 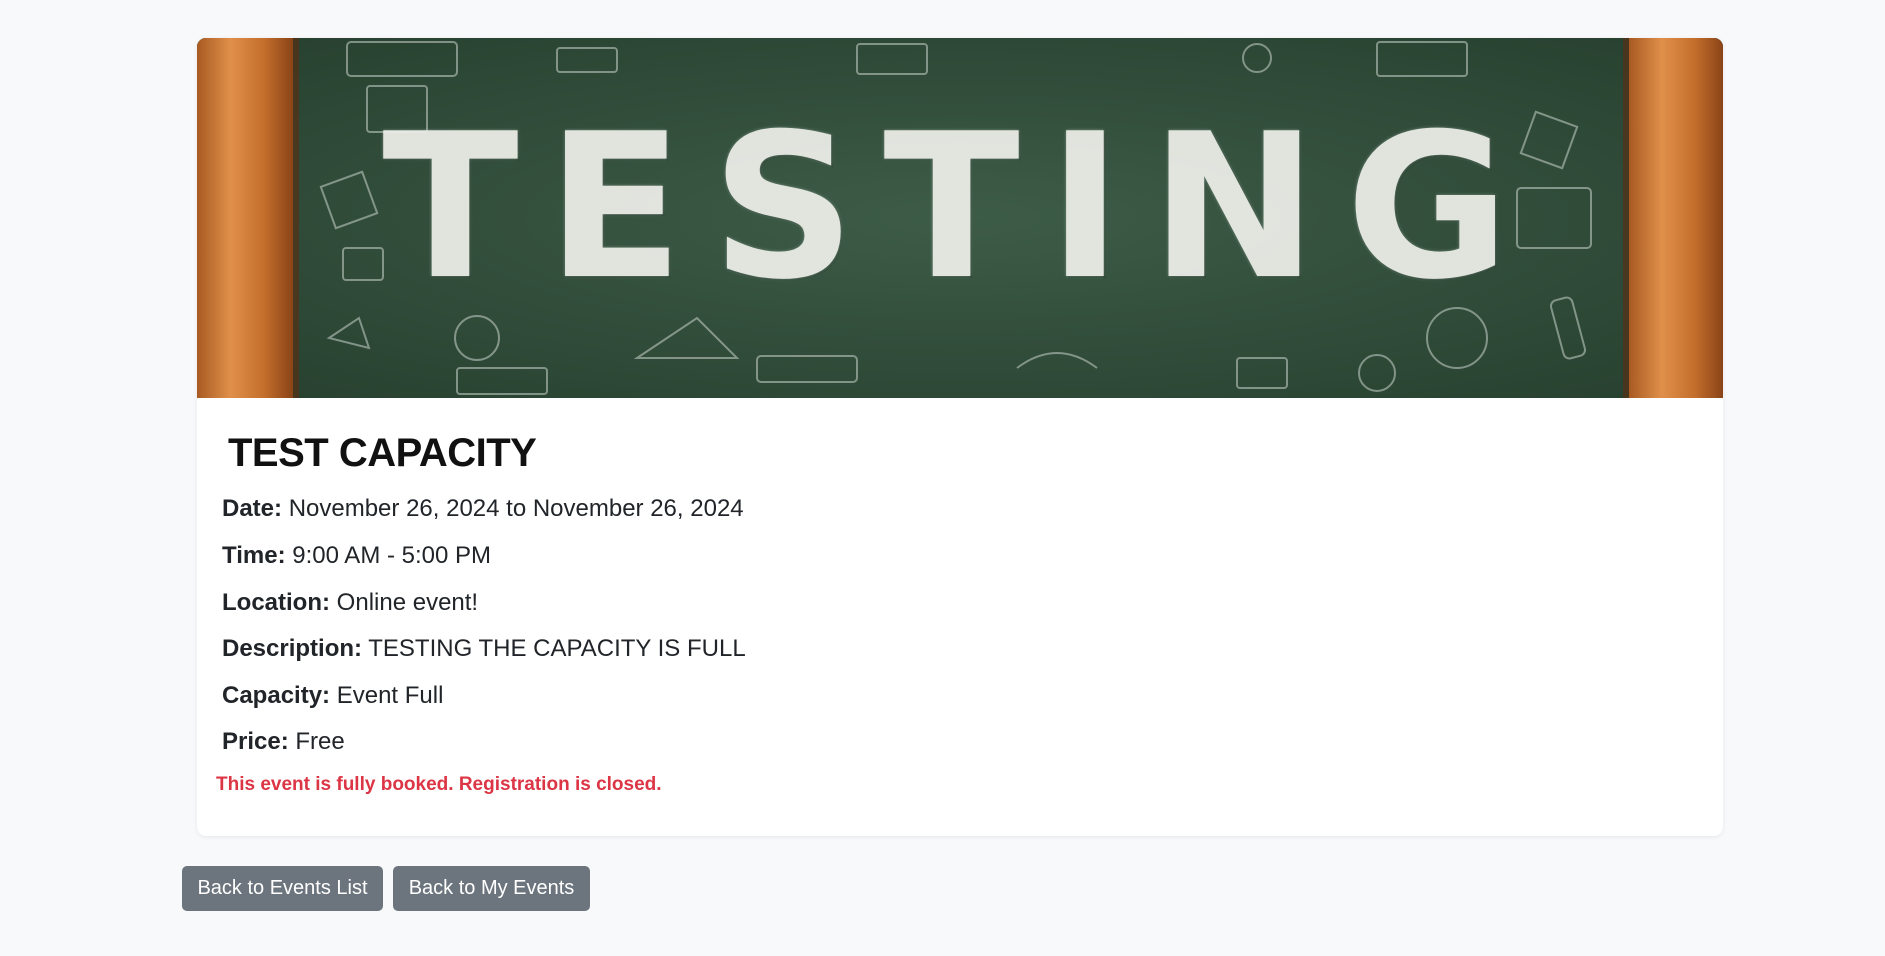 I want to click on event-title: TEST CAPACITY, so click(x=382, y=453).